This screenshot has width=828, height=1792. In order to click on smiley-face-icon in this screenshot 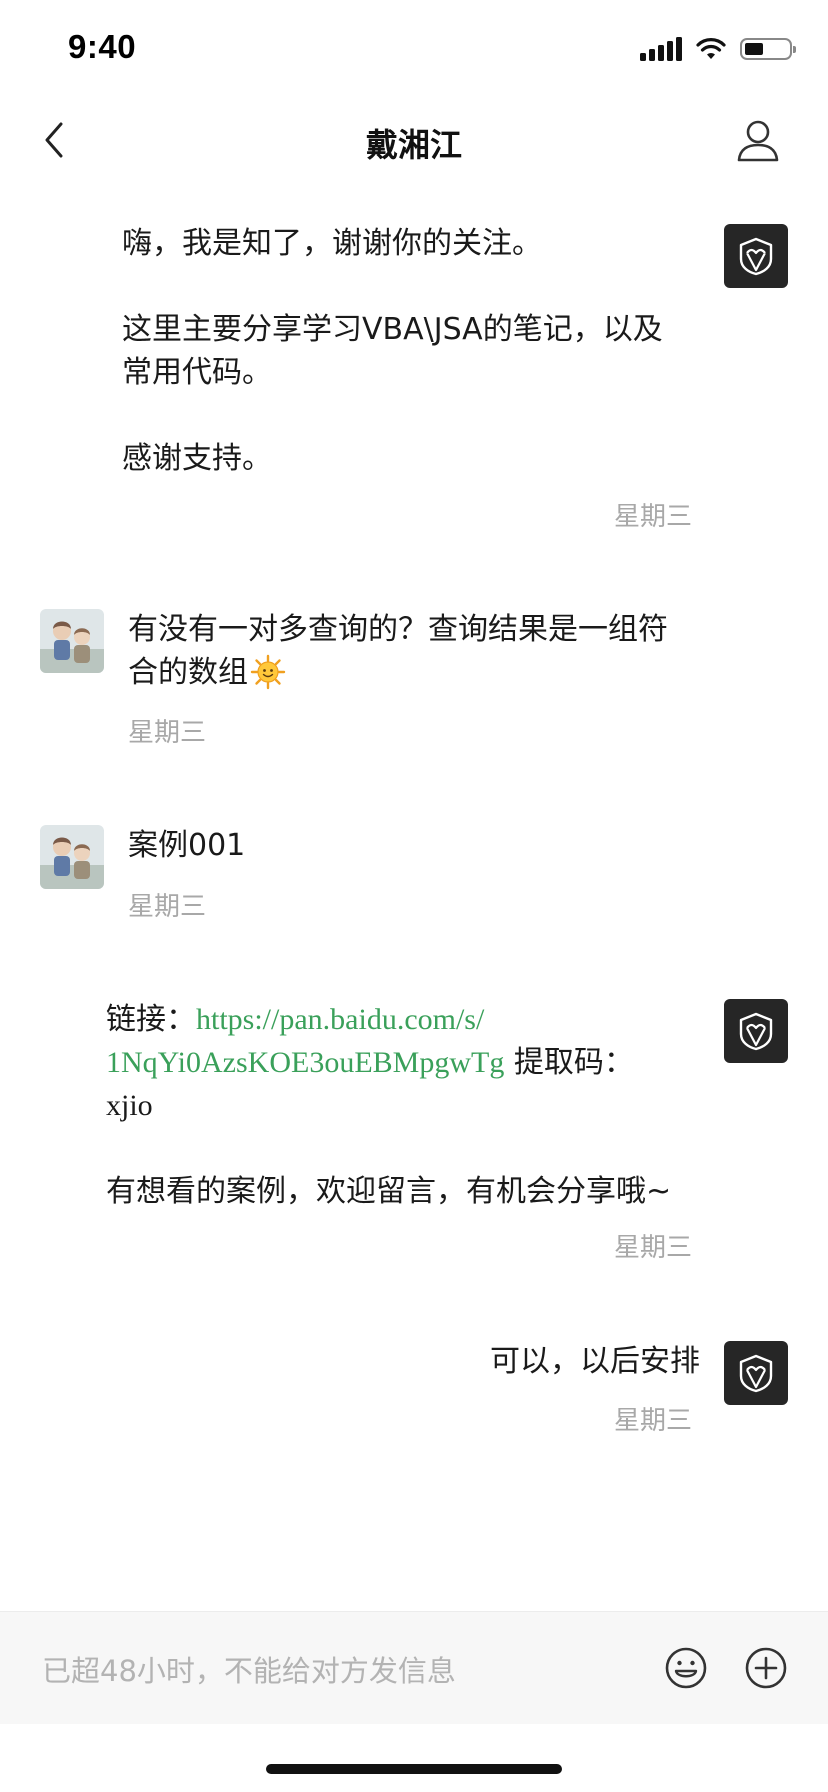, I will do `click(686, 1668)`.